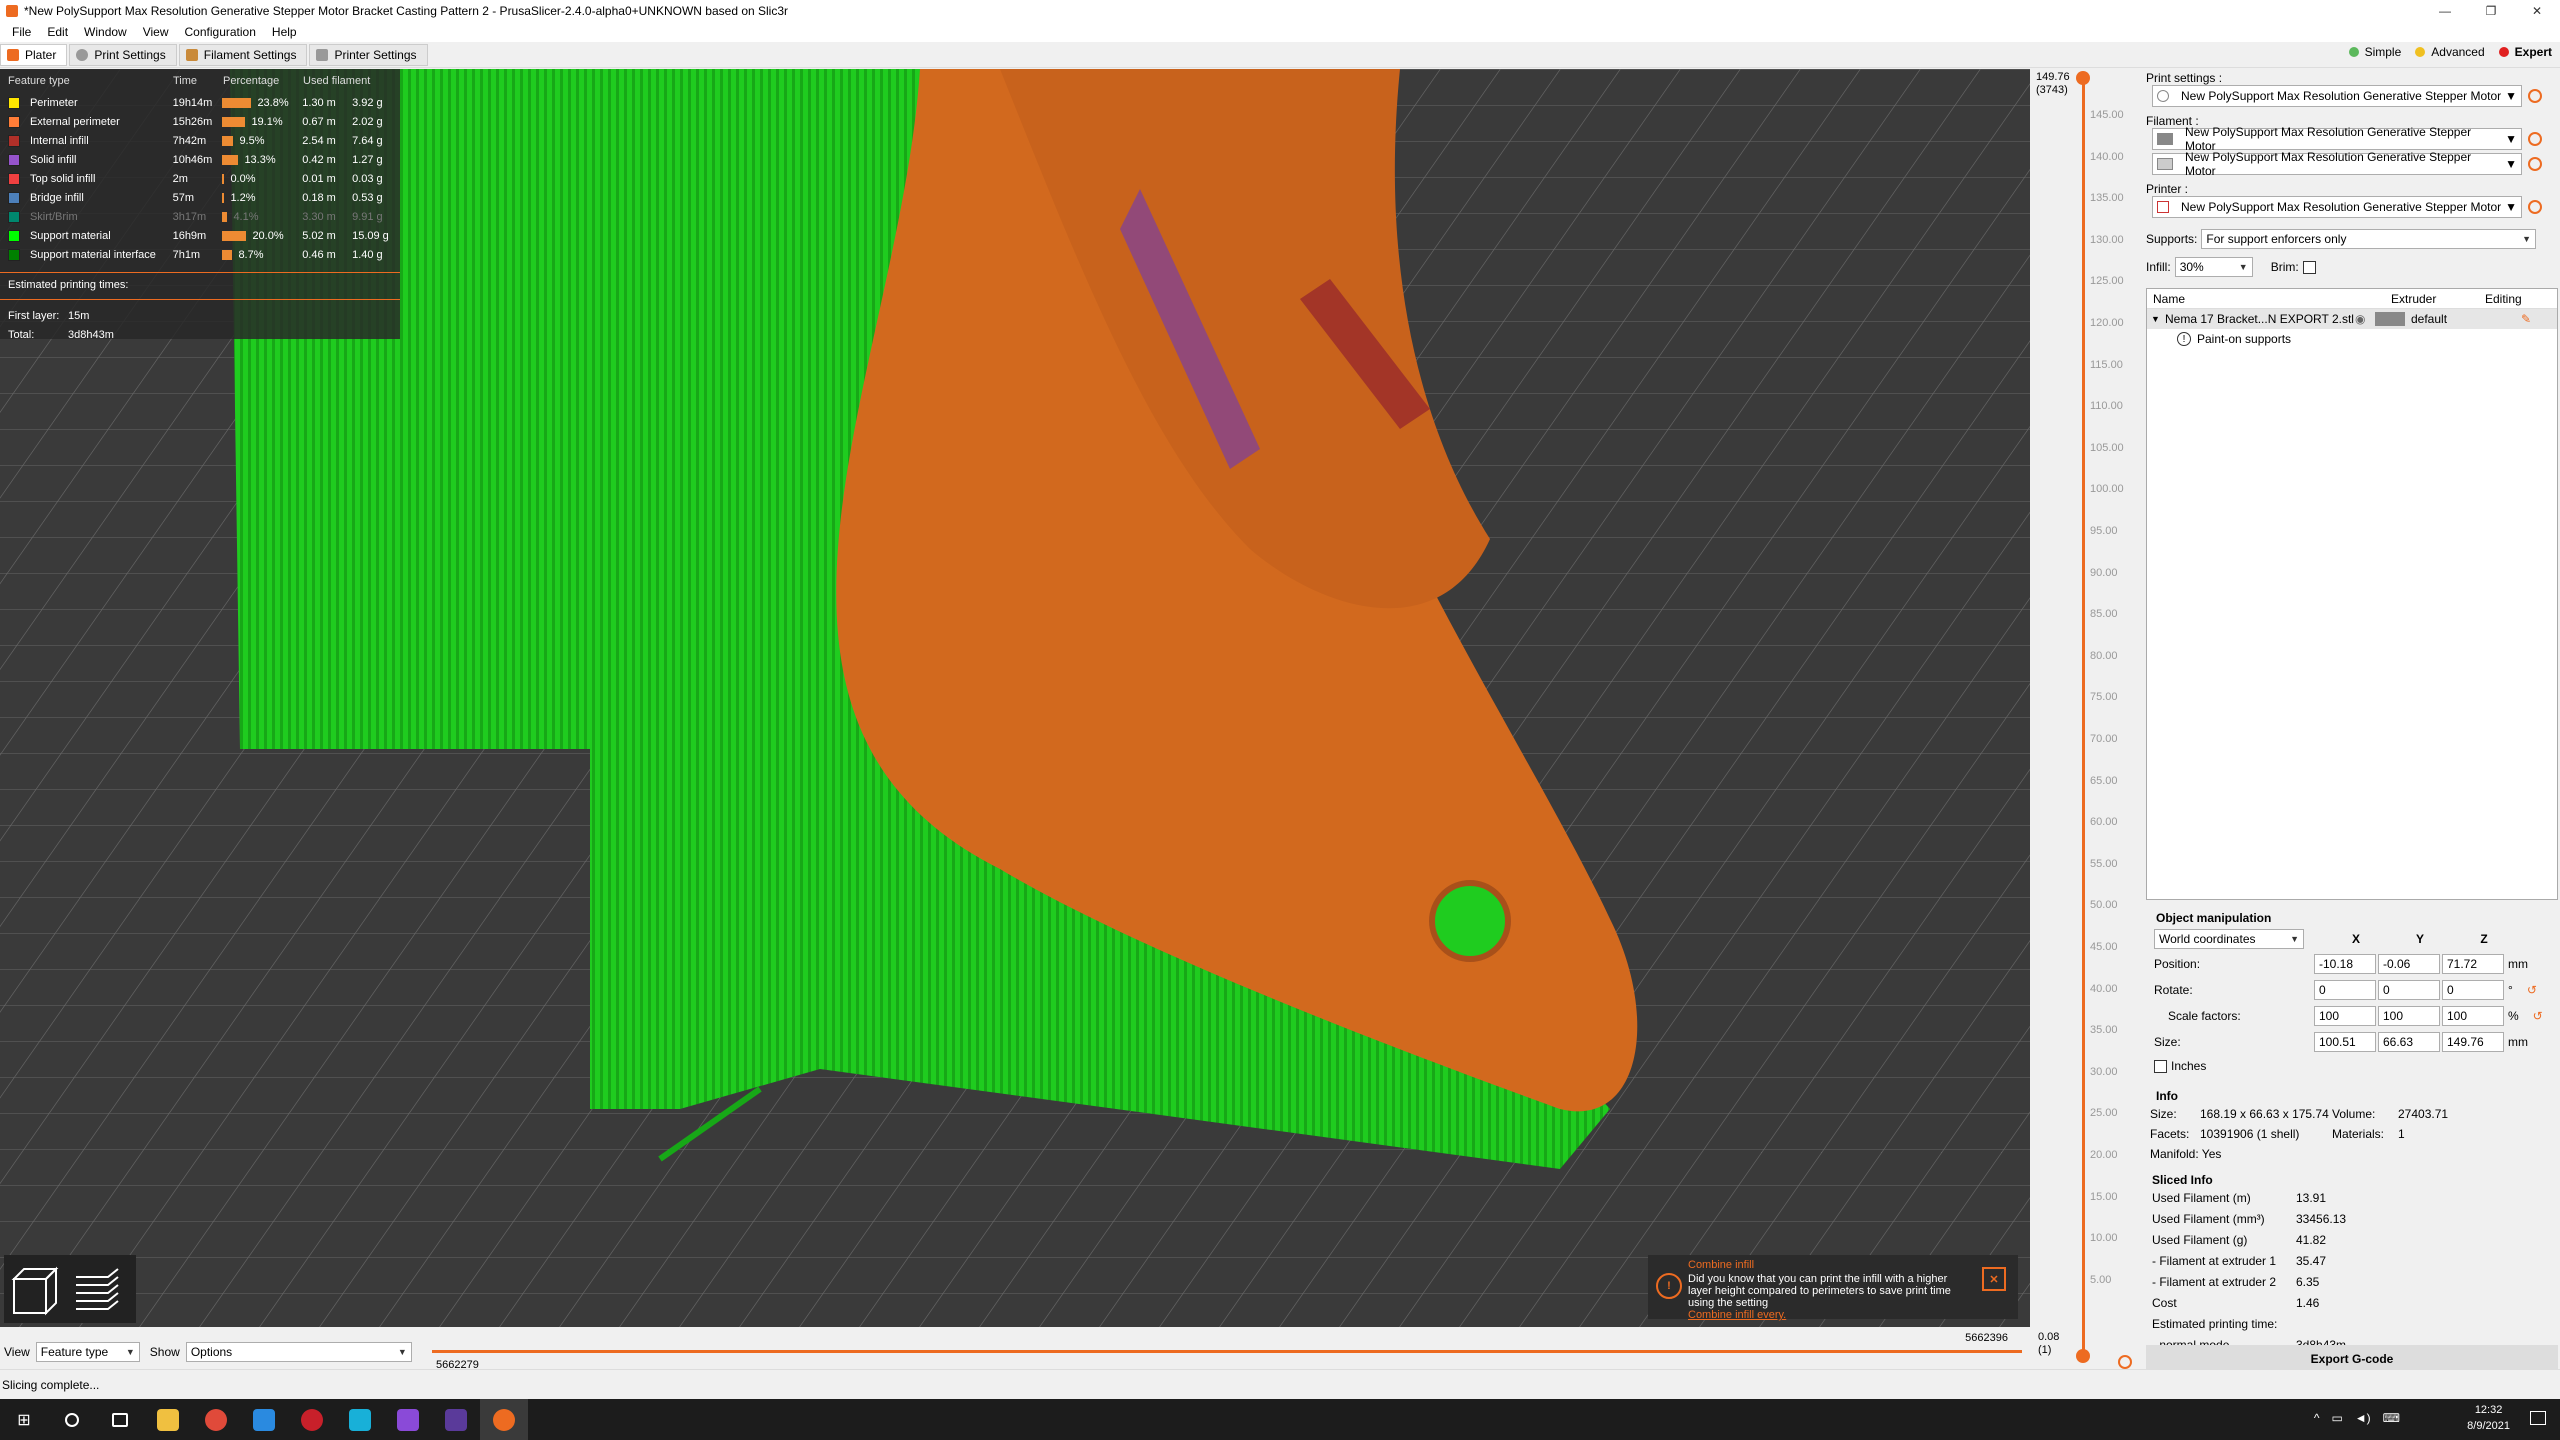 This screenshot has width=2560, height=1440. What do you see at coordinates (57, 32) in the screenshot?
I see `menu-edit: Edit` at bounding box center [57, 32].